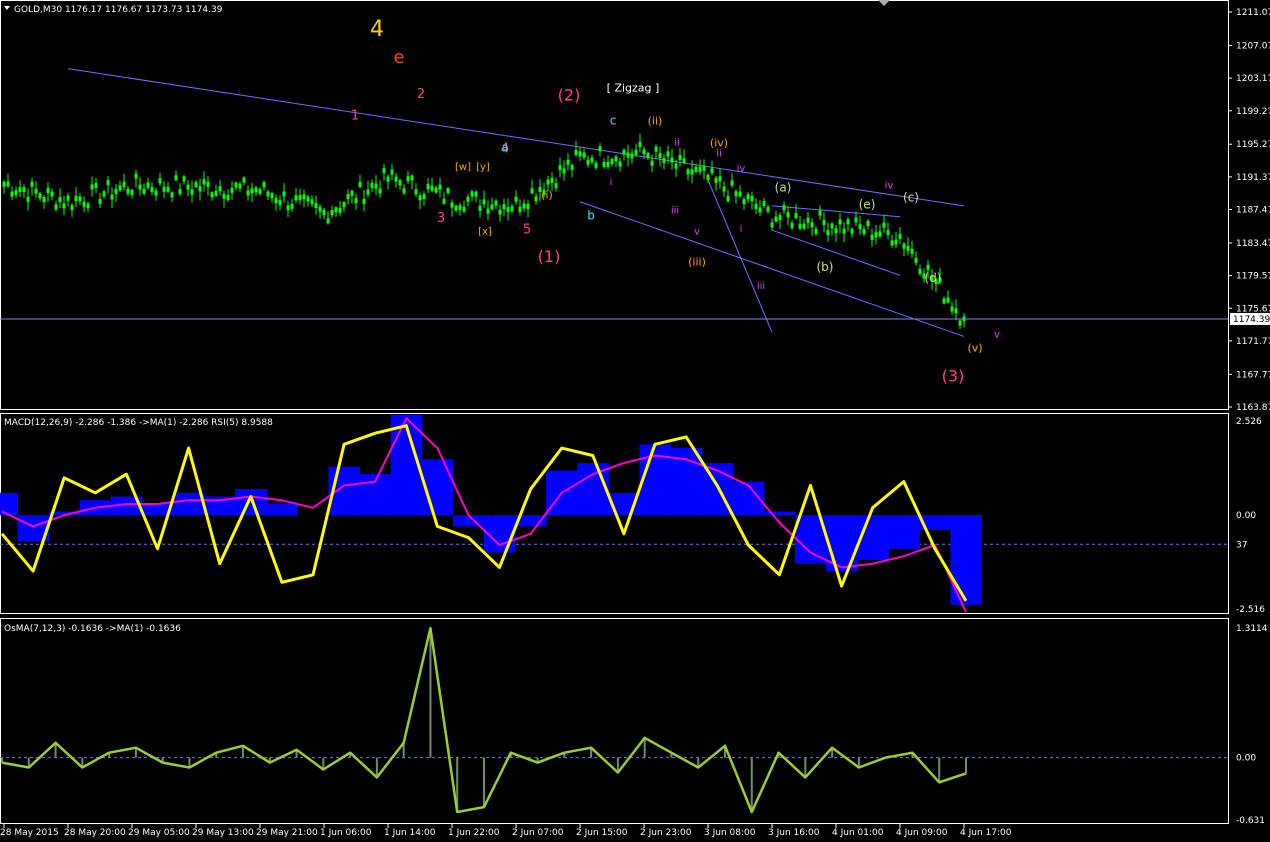  Describe the element at coordinates (825, 267) in the screenshot. I see `wave-label: (b)` at that location.